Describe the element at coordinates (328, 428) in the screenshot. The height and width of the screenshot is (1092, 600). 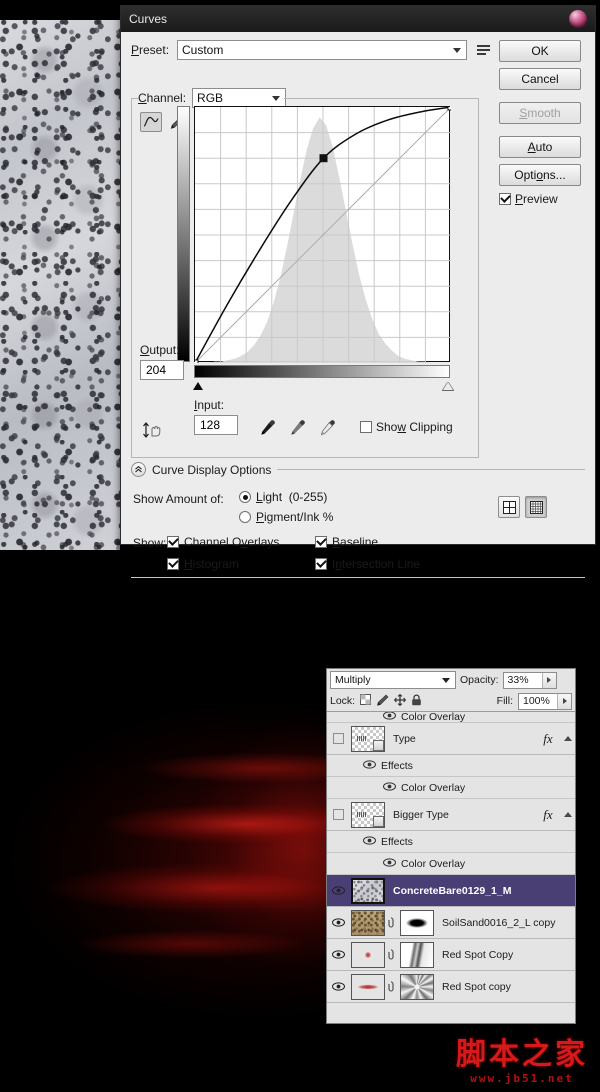
I see `white-point-eyedropper` at that location.